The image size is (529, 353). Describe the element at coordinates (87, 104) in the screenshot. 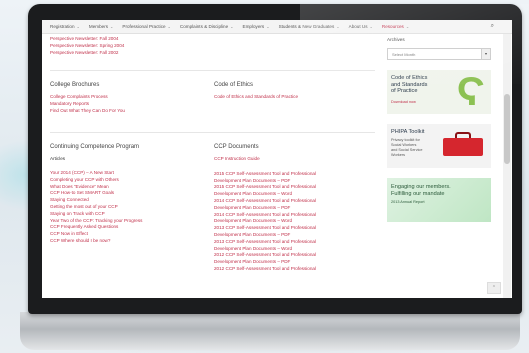

I see `brochure-link: Mandatory Reports` at that location.